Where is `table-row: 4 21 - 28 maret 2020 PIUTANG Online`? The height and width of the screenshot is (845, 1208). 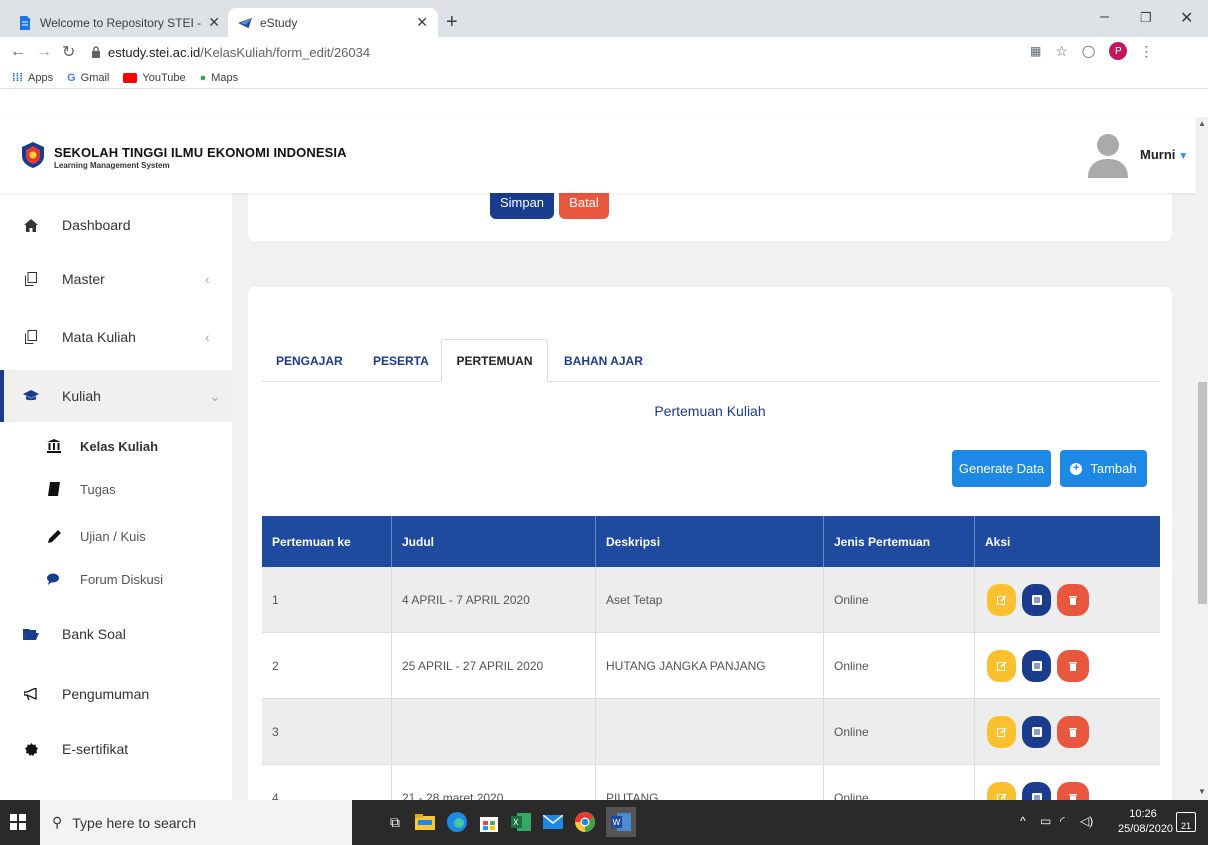
table-row: 4 21 - 28 maret 2020 PIUTANG Online is located at coordinates (711, 782).